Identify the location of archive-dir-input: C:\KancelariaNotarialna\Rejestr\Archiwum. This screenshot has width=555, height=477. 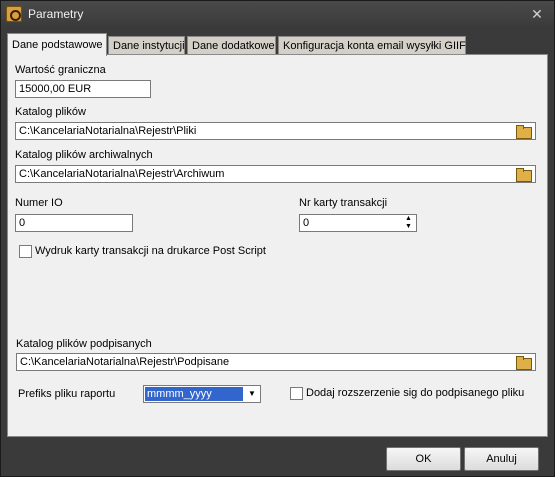
(275, 174).